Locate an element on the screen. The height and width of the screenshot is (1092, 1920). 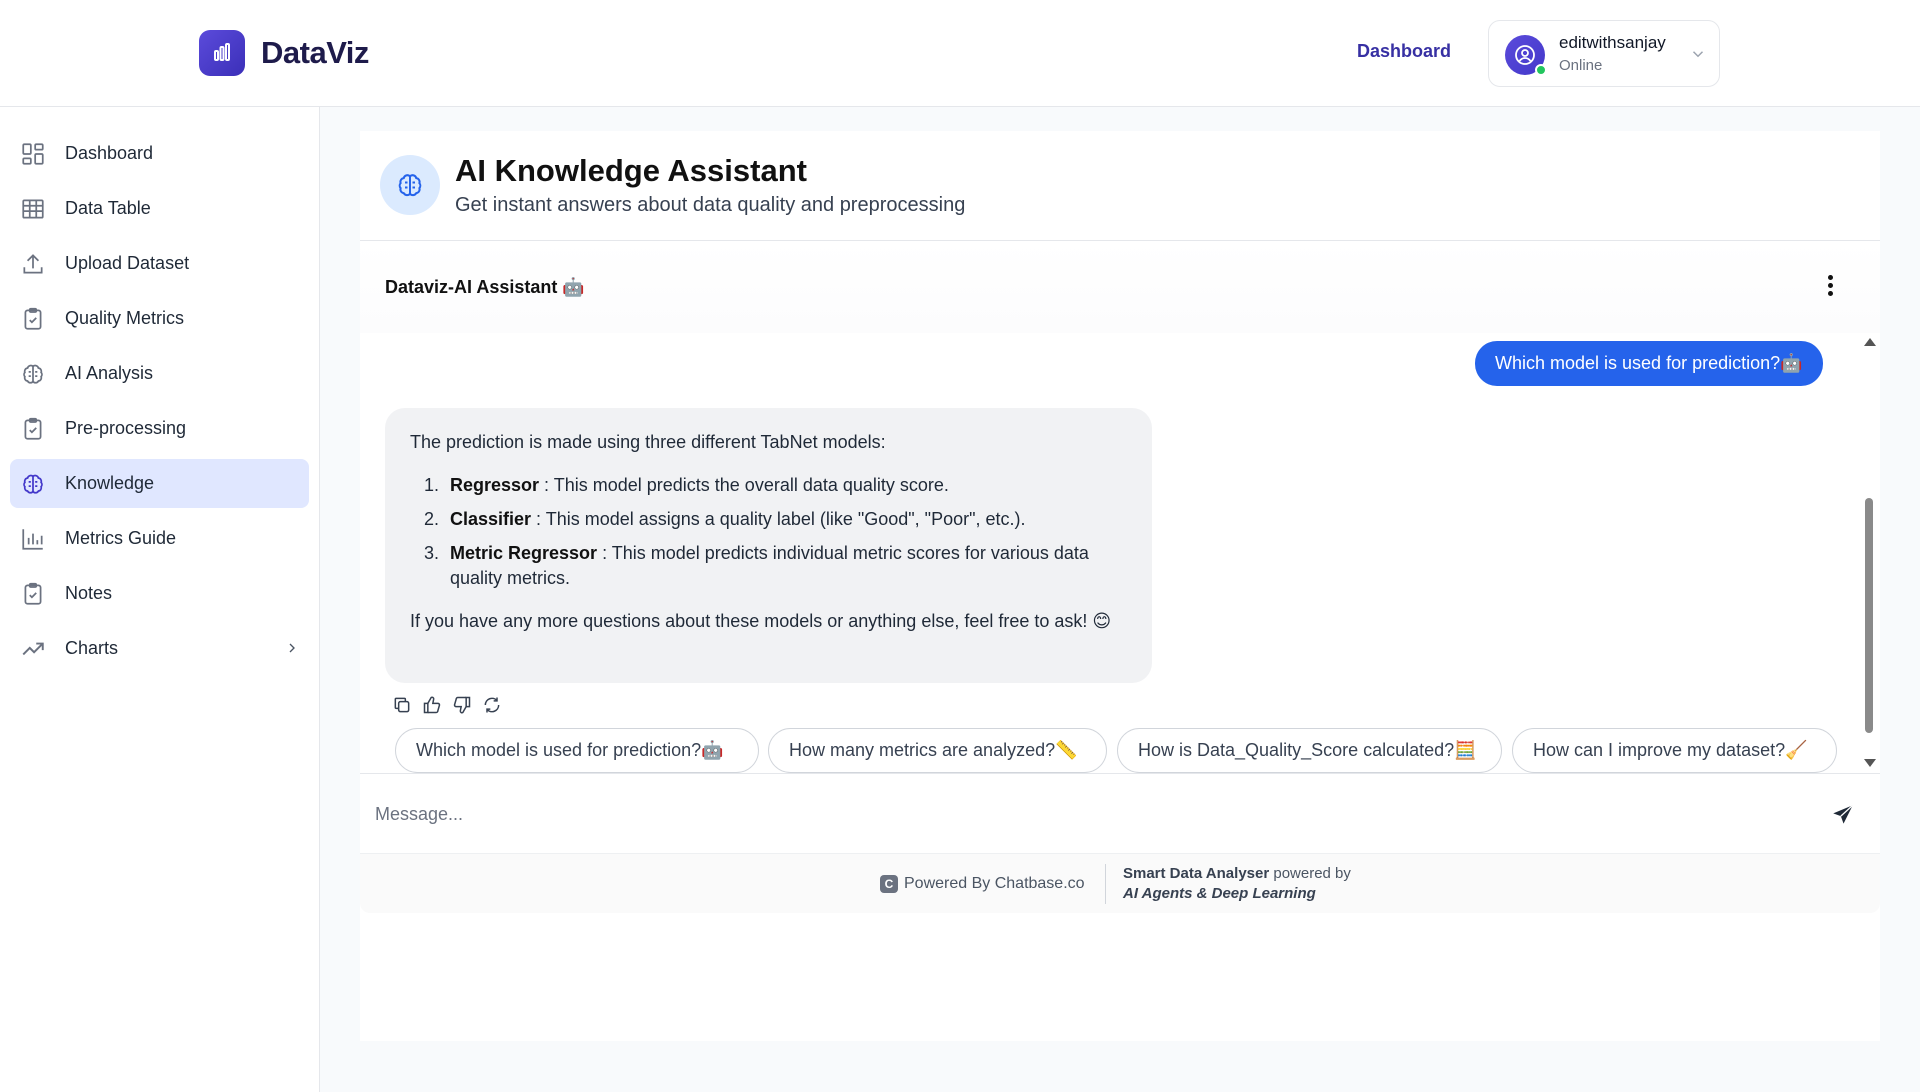
more-options-icon is located at coordinates (1830, 287).